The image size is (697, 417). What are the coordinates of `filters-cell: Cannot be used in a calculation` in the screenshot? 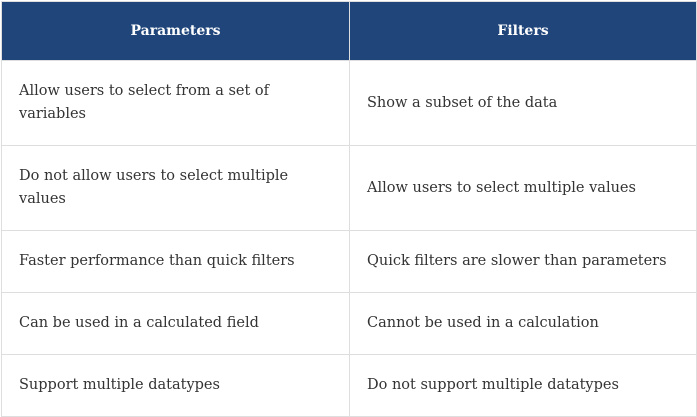 It's located at (523, 323).